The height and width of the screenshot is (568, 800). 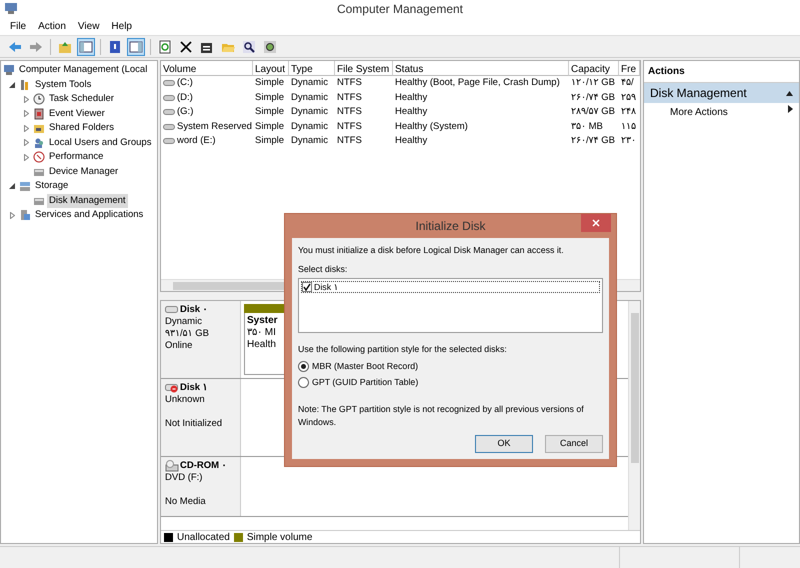 What do you see at coordinates (628, 97) in the screenshot?
I see `table-cell-text: ۲۵۹` at bounding box center [628, 97].